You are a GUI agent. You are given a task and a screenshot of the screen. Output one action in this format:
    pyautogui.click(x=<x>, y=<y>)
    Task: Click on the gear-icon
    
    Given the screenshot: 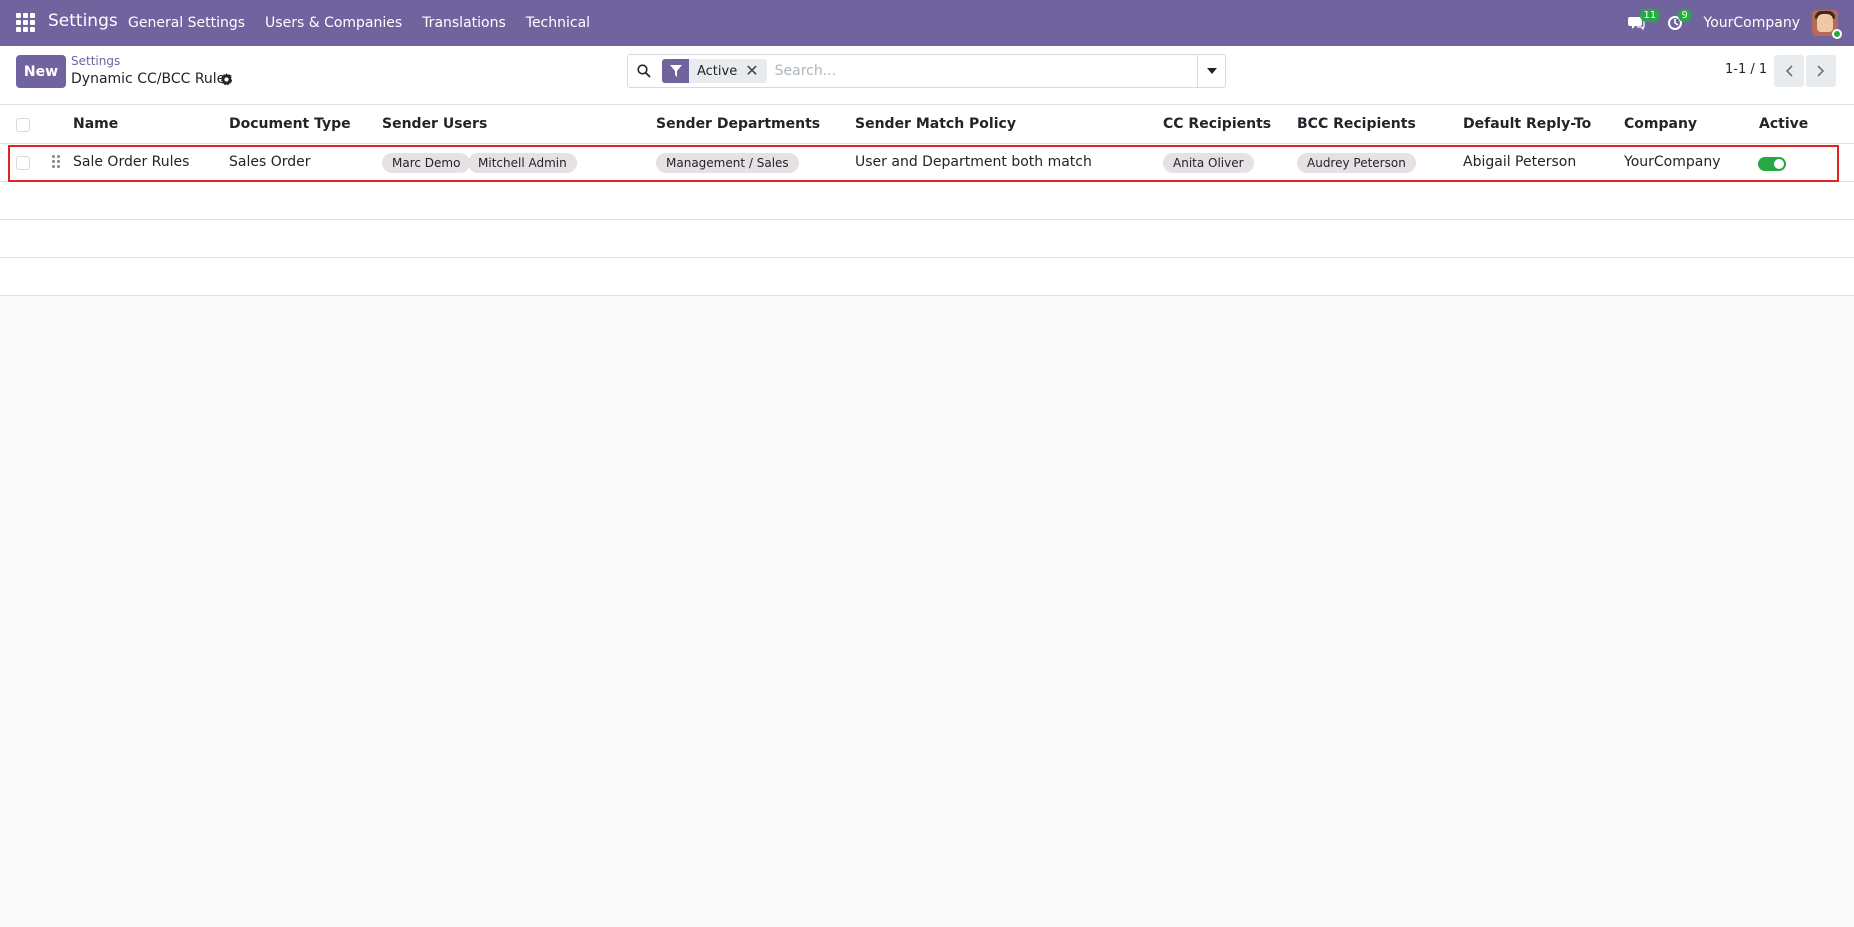 What is the action you would take?
    pyautogui.click(x=226, y=81)
    